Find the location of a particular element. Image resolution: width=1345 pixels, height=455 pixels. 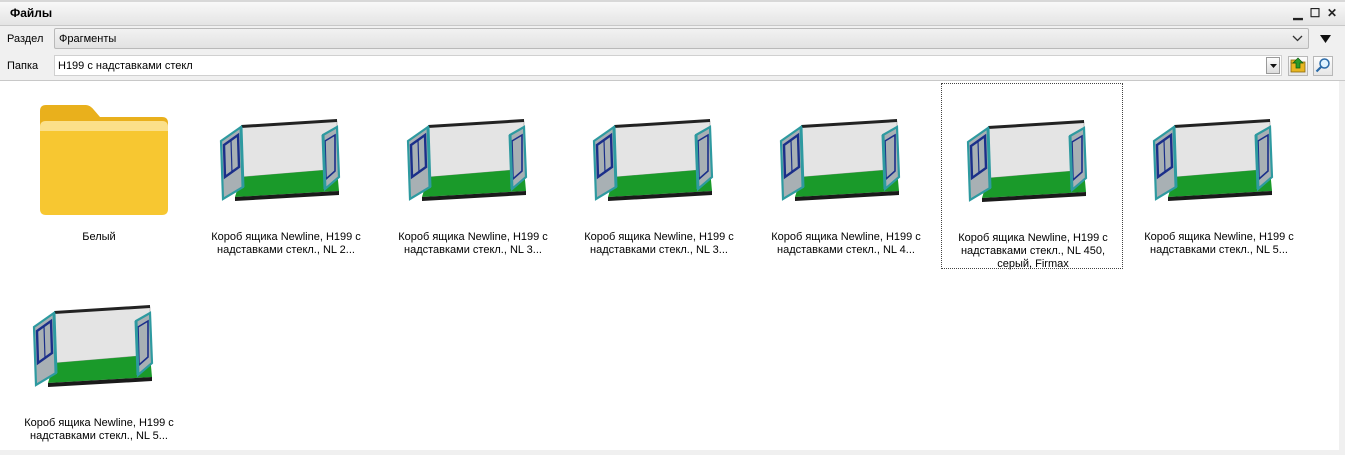

panel-titlebar: Файлы ▁ ☐ ✕ is located at coordinates (672, 13).